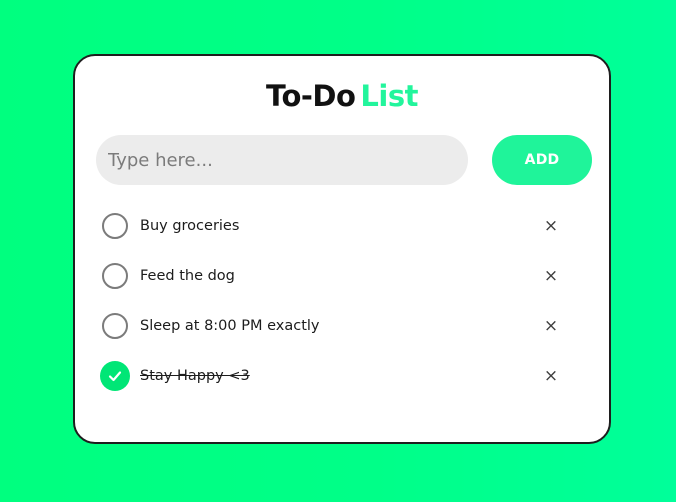 Image resolution: width=676 pixels, height=502 pixels. I want to click on title-part-1: To-Do, so click(311, 96).